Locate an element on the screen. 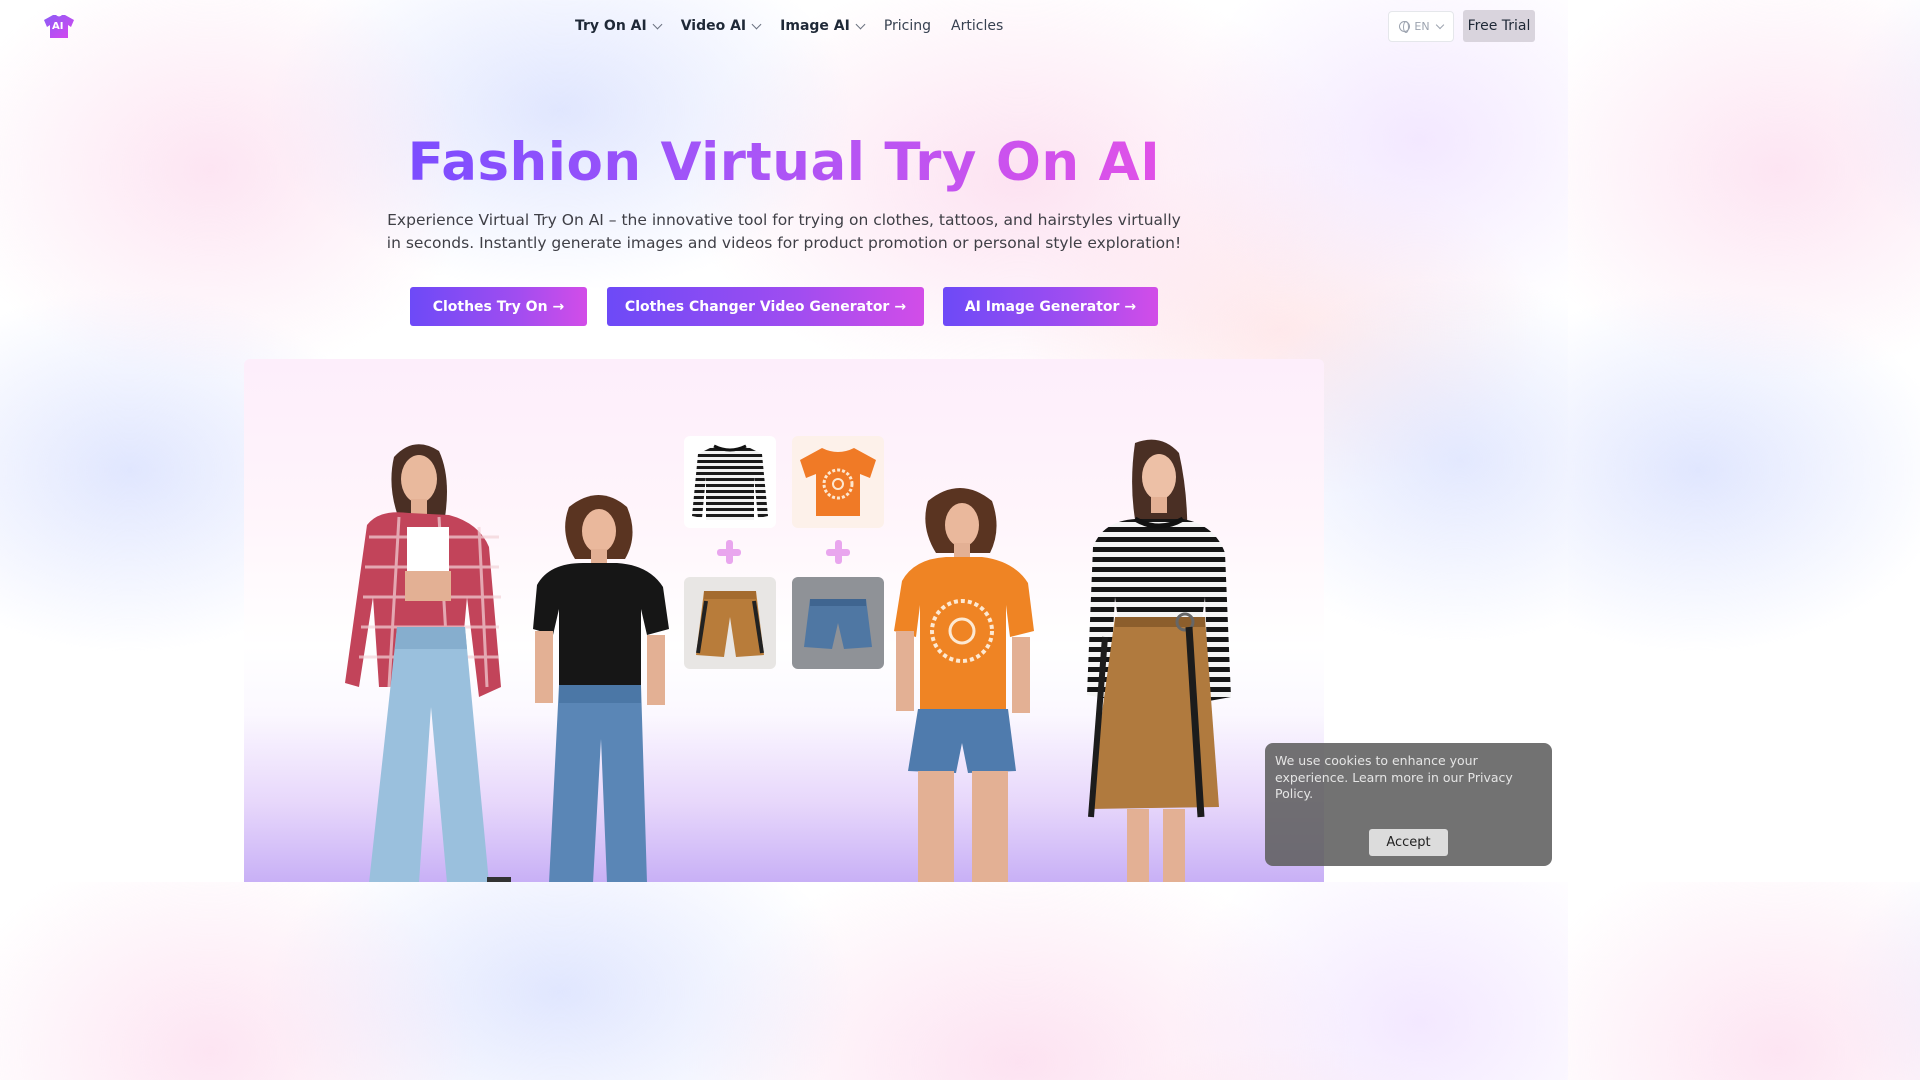  page-title-text: Fashion Virtual Try On AI is located at coordinates (784, 162).